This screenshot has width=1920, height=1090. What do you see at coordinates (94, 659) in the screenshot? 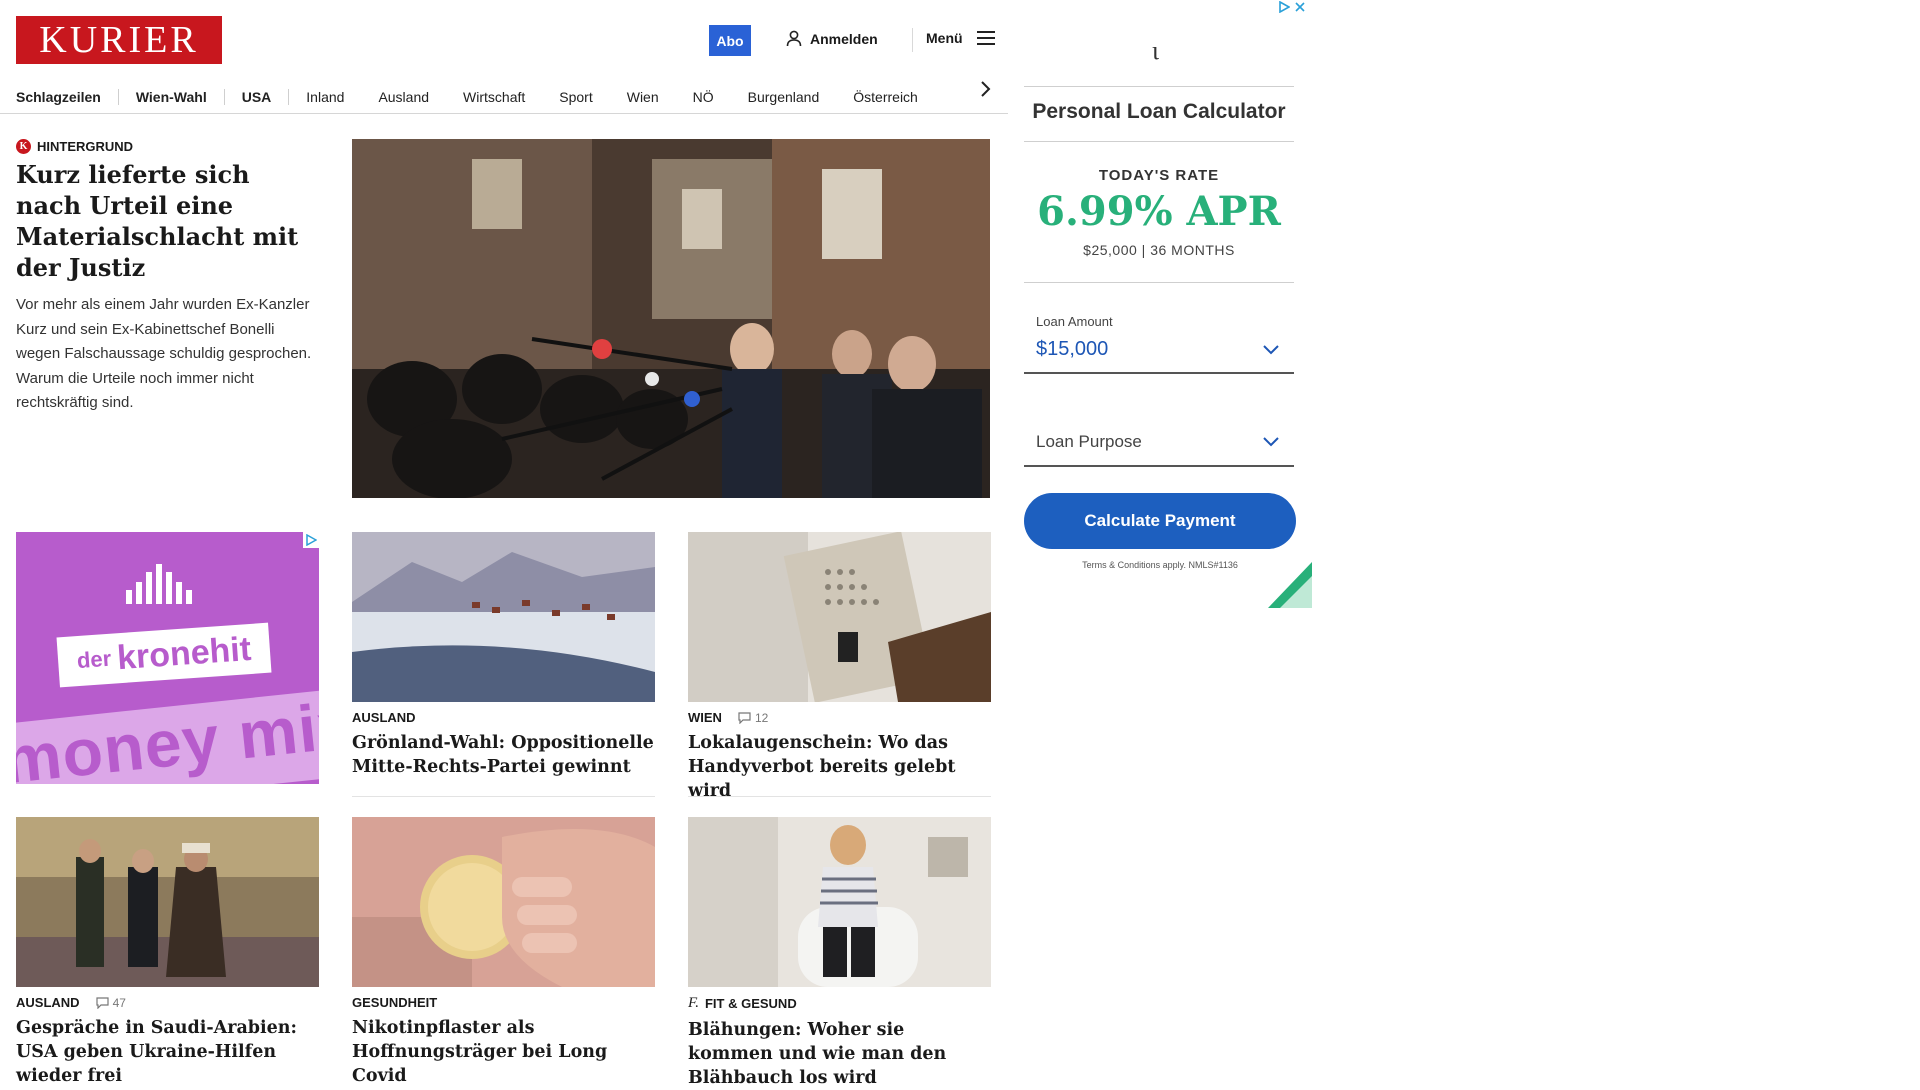
I see `kronehit-brand-prefix: der` at bounding box center [94, 659].